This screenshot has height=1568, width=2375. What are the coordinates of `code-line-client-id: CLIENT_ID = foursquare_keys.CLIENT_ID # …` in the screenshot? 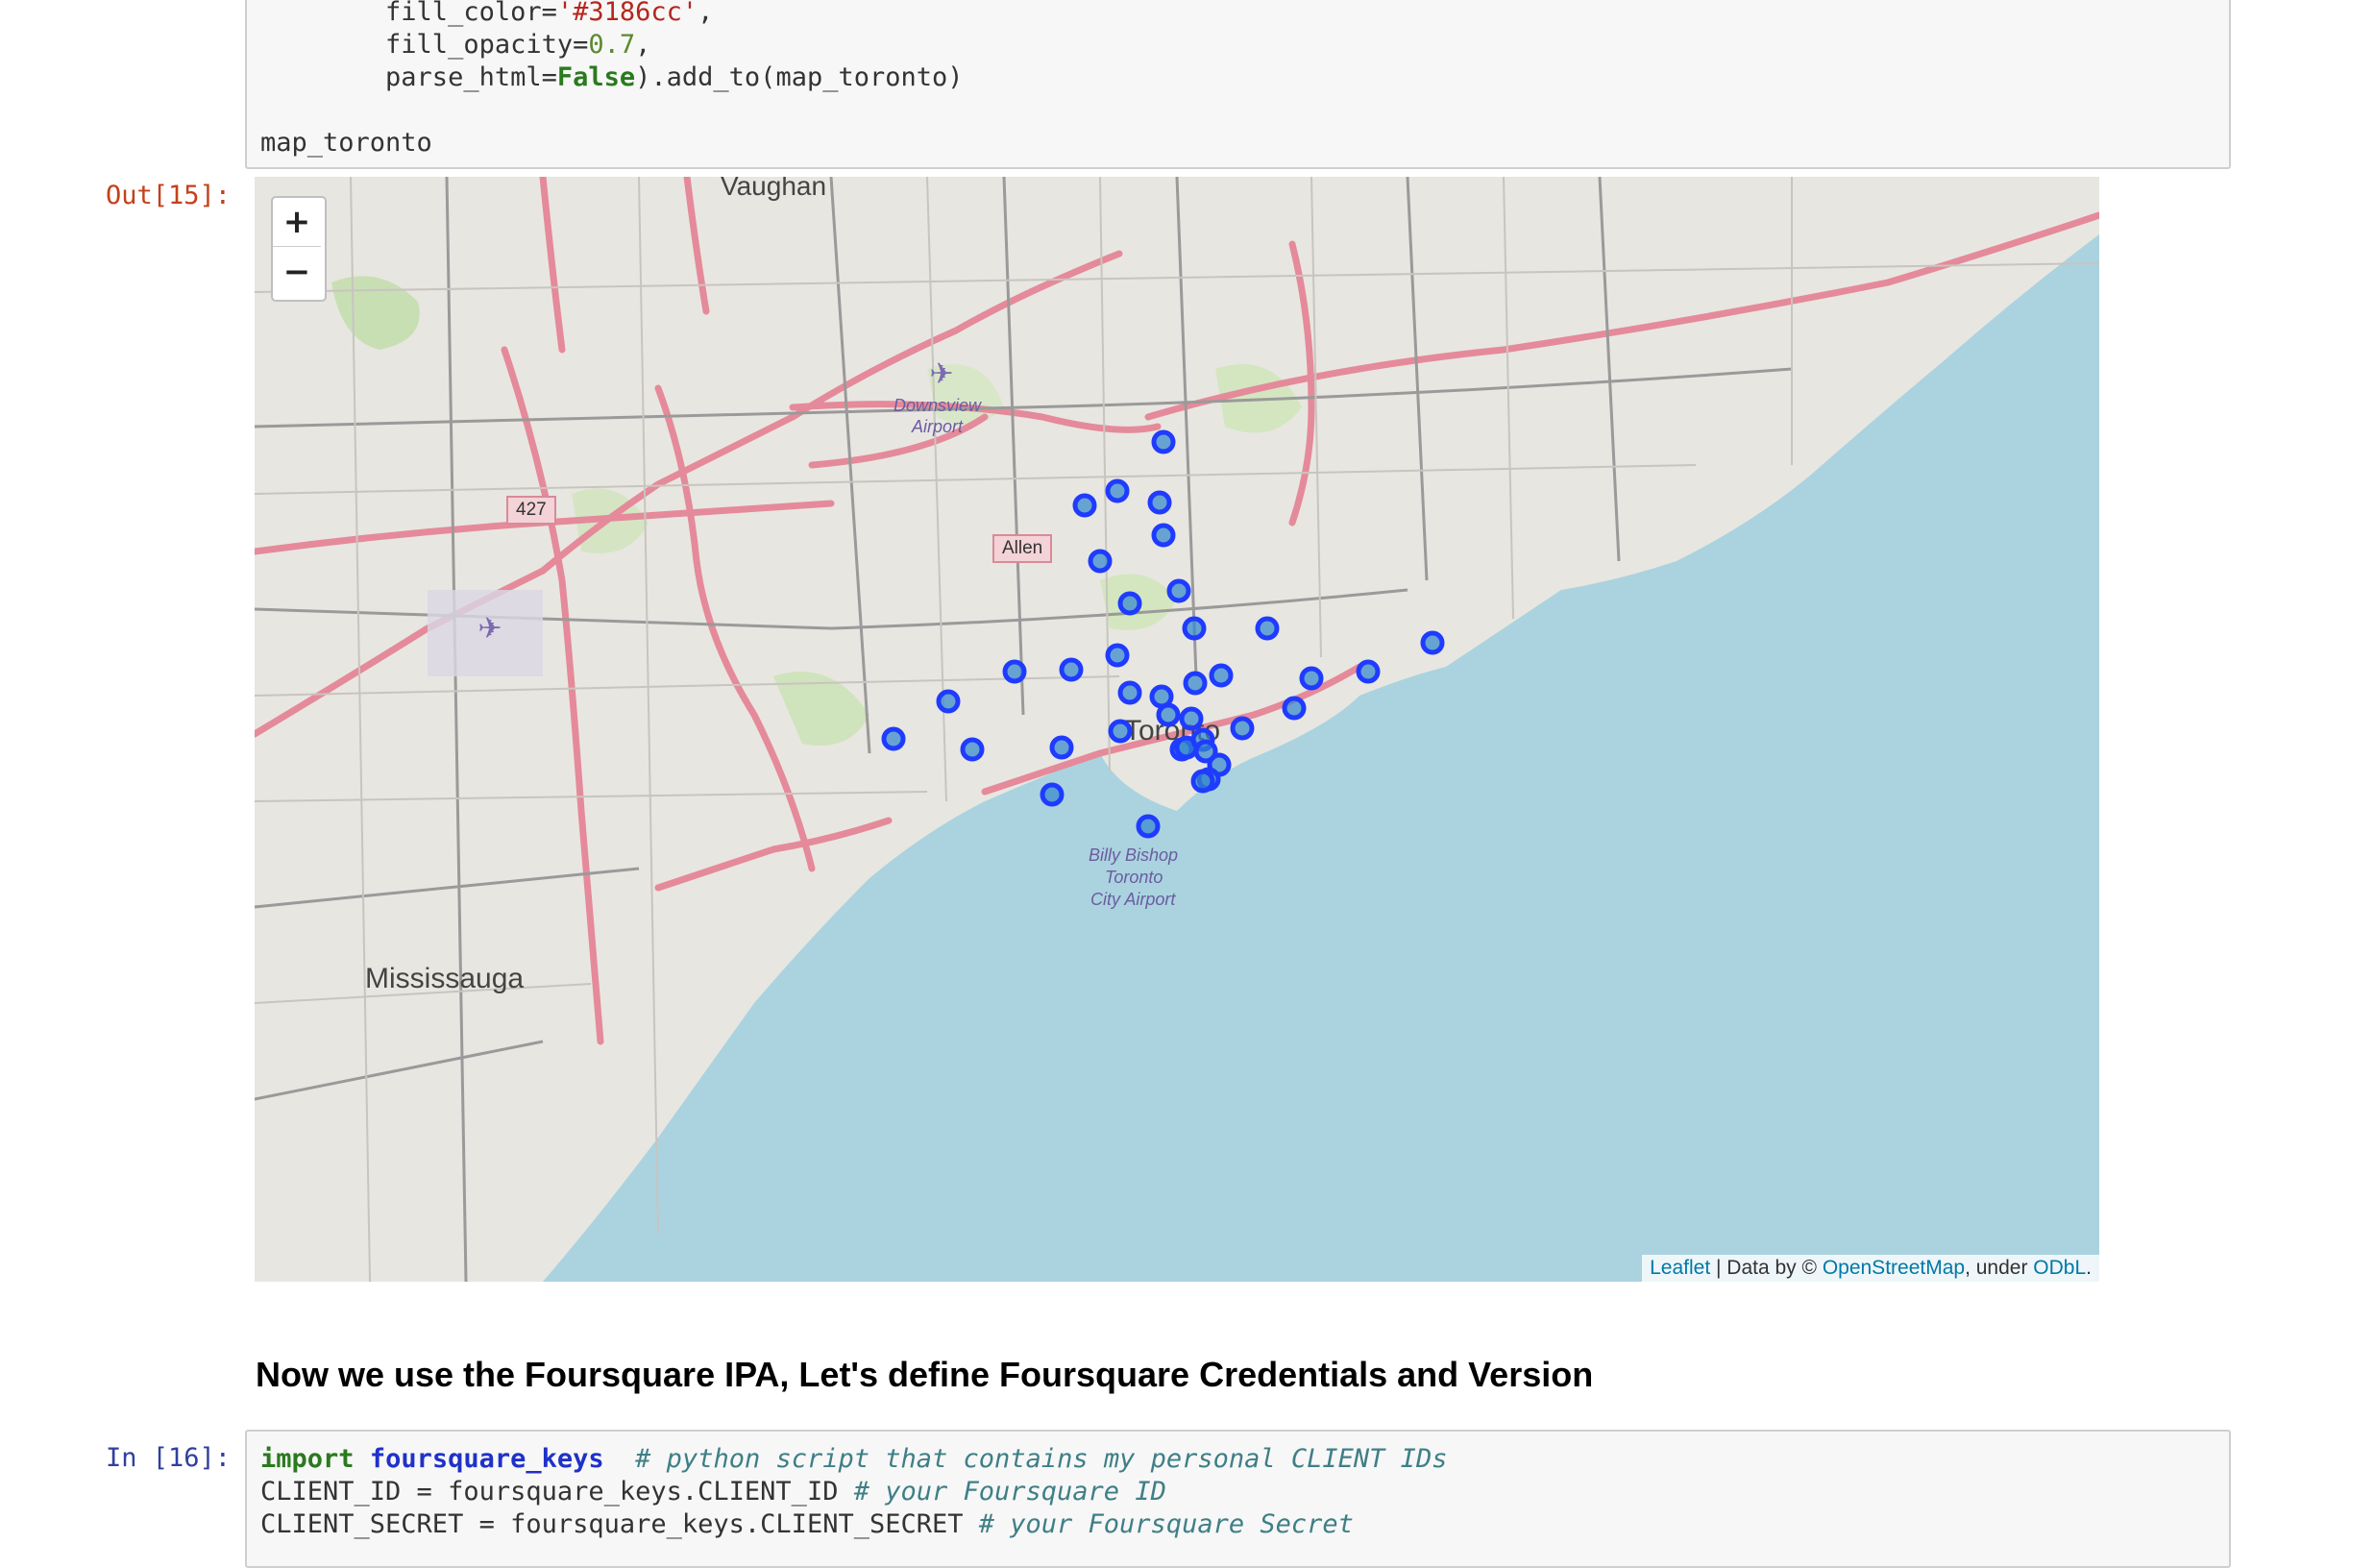 It's located at (713, 1492).